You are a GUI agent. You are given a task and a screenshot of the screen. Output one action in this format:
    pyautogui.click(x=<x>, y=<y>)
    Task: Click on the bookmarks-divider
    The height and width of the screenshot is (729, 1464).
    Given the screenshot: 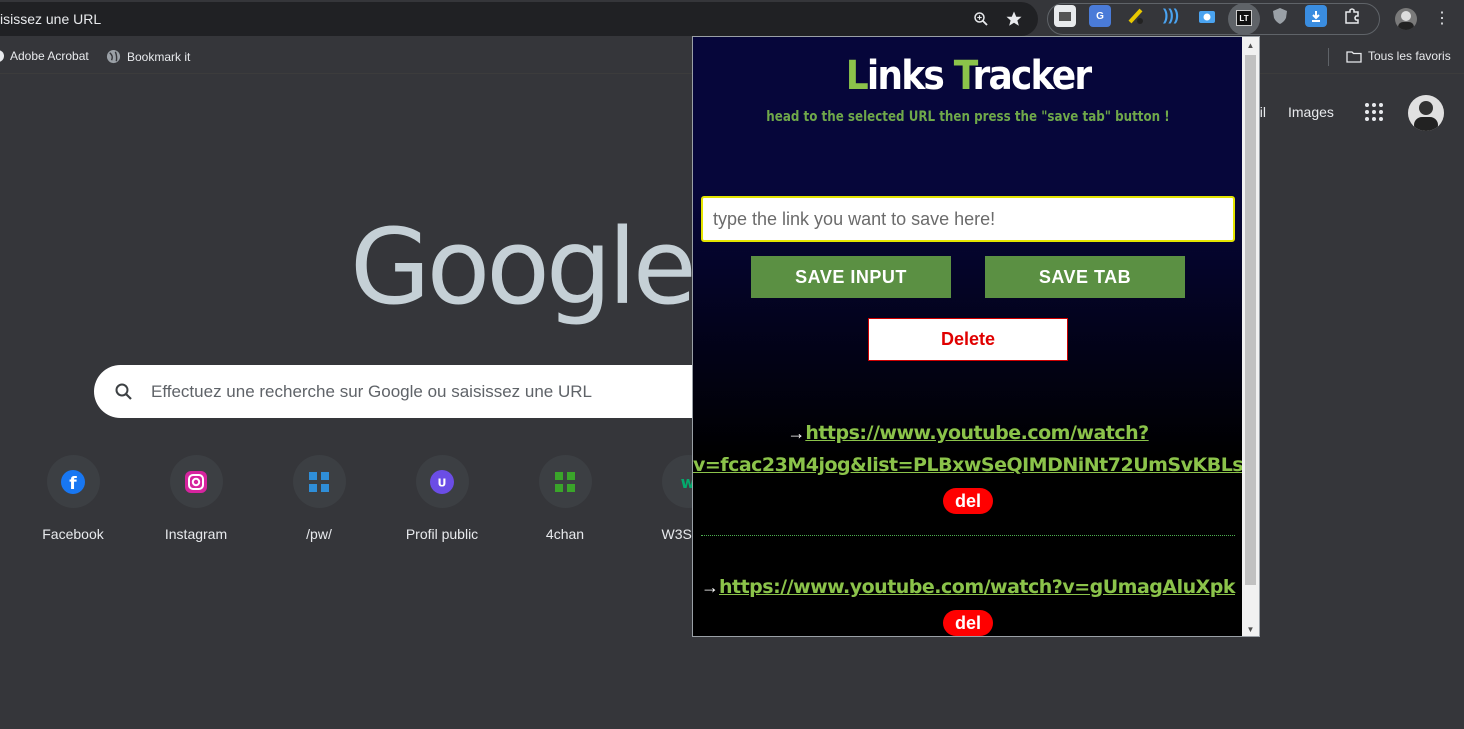 What is the action you would take?
    pyautogui.click(x=1328, y=57)
    